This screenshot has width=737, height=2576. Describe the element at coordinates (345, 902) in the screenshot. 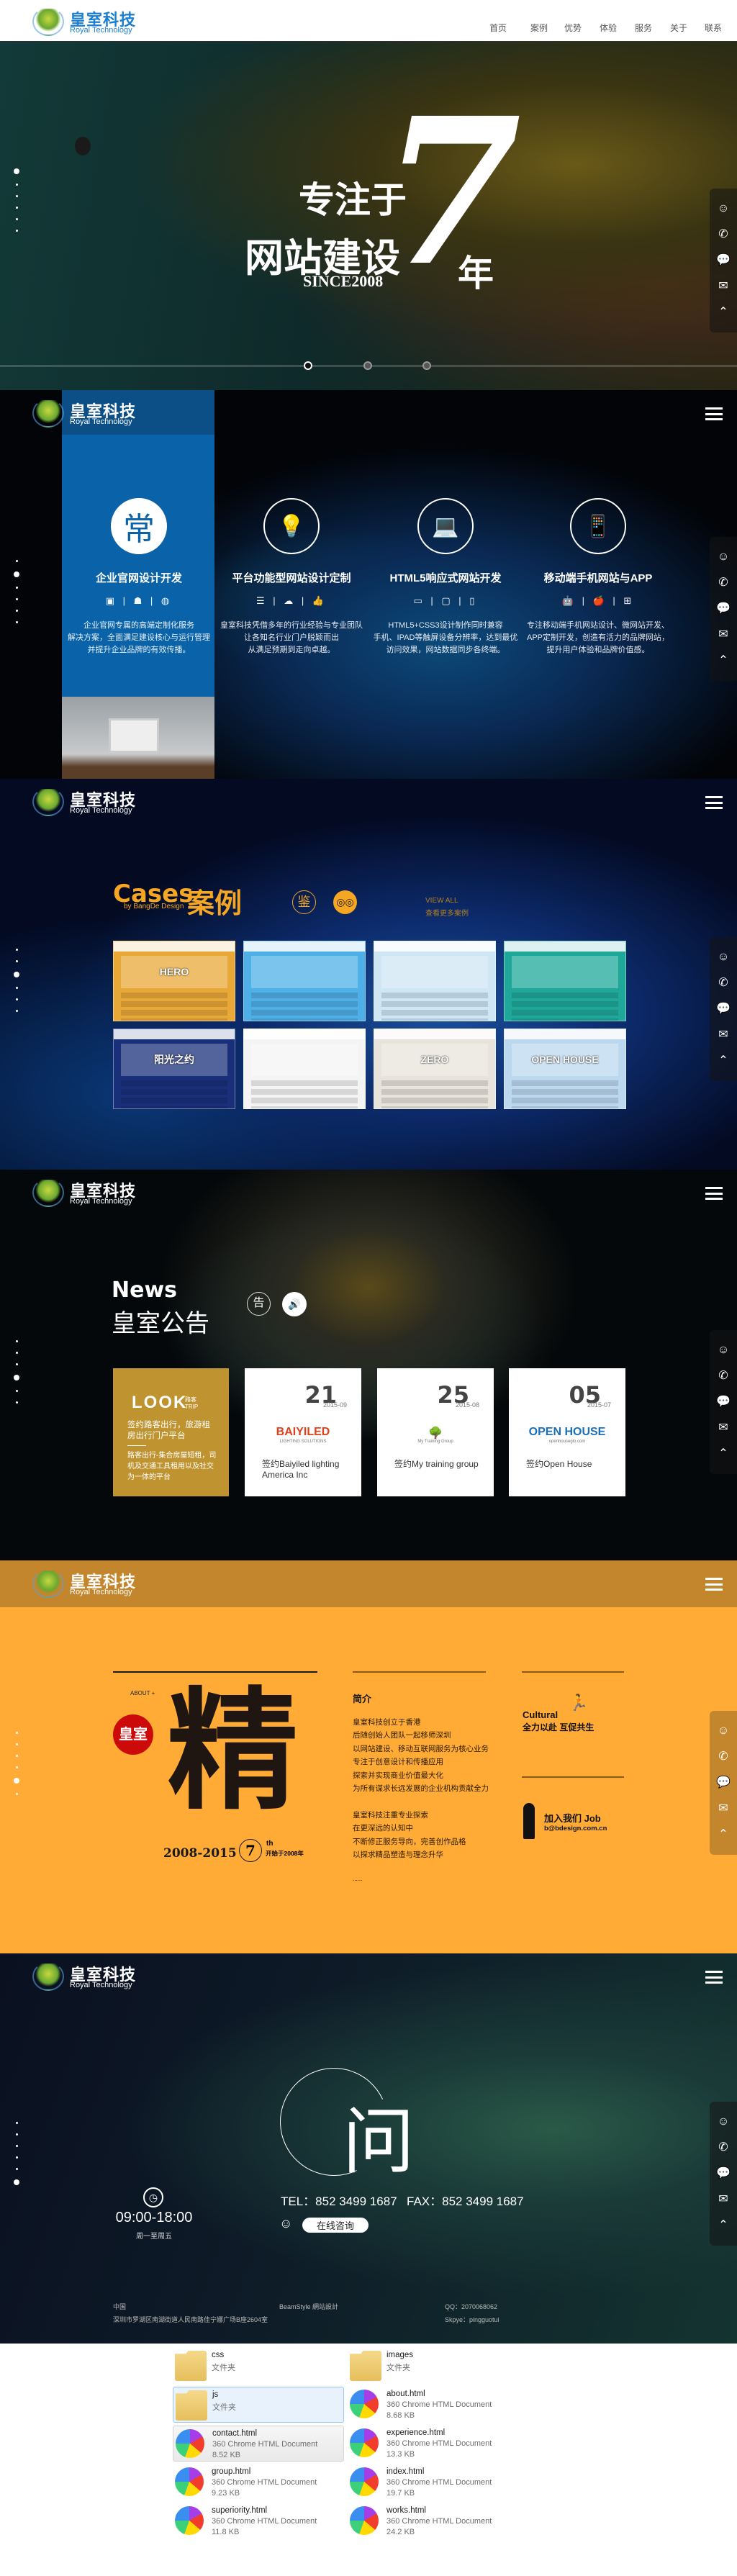

I see `glasses-icon: ◎◎` at that location.